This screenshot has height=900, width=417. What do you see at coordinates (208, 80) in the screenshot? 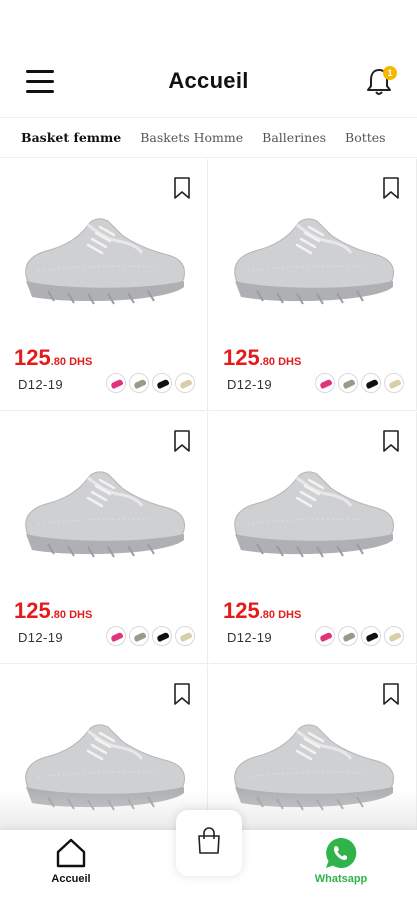
I see `page-title: Accueil` at bounding box center [208, 80].